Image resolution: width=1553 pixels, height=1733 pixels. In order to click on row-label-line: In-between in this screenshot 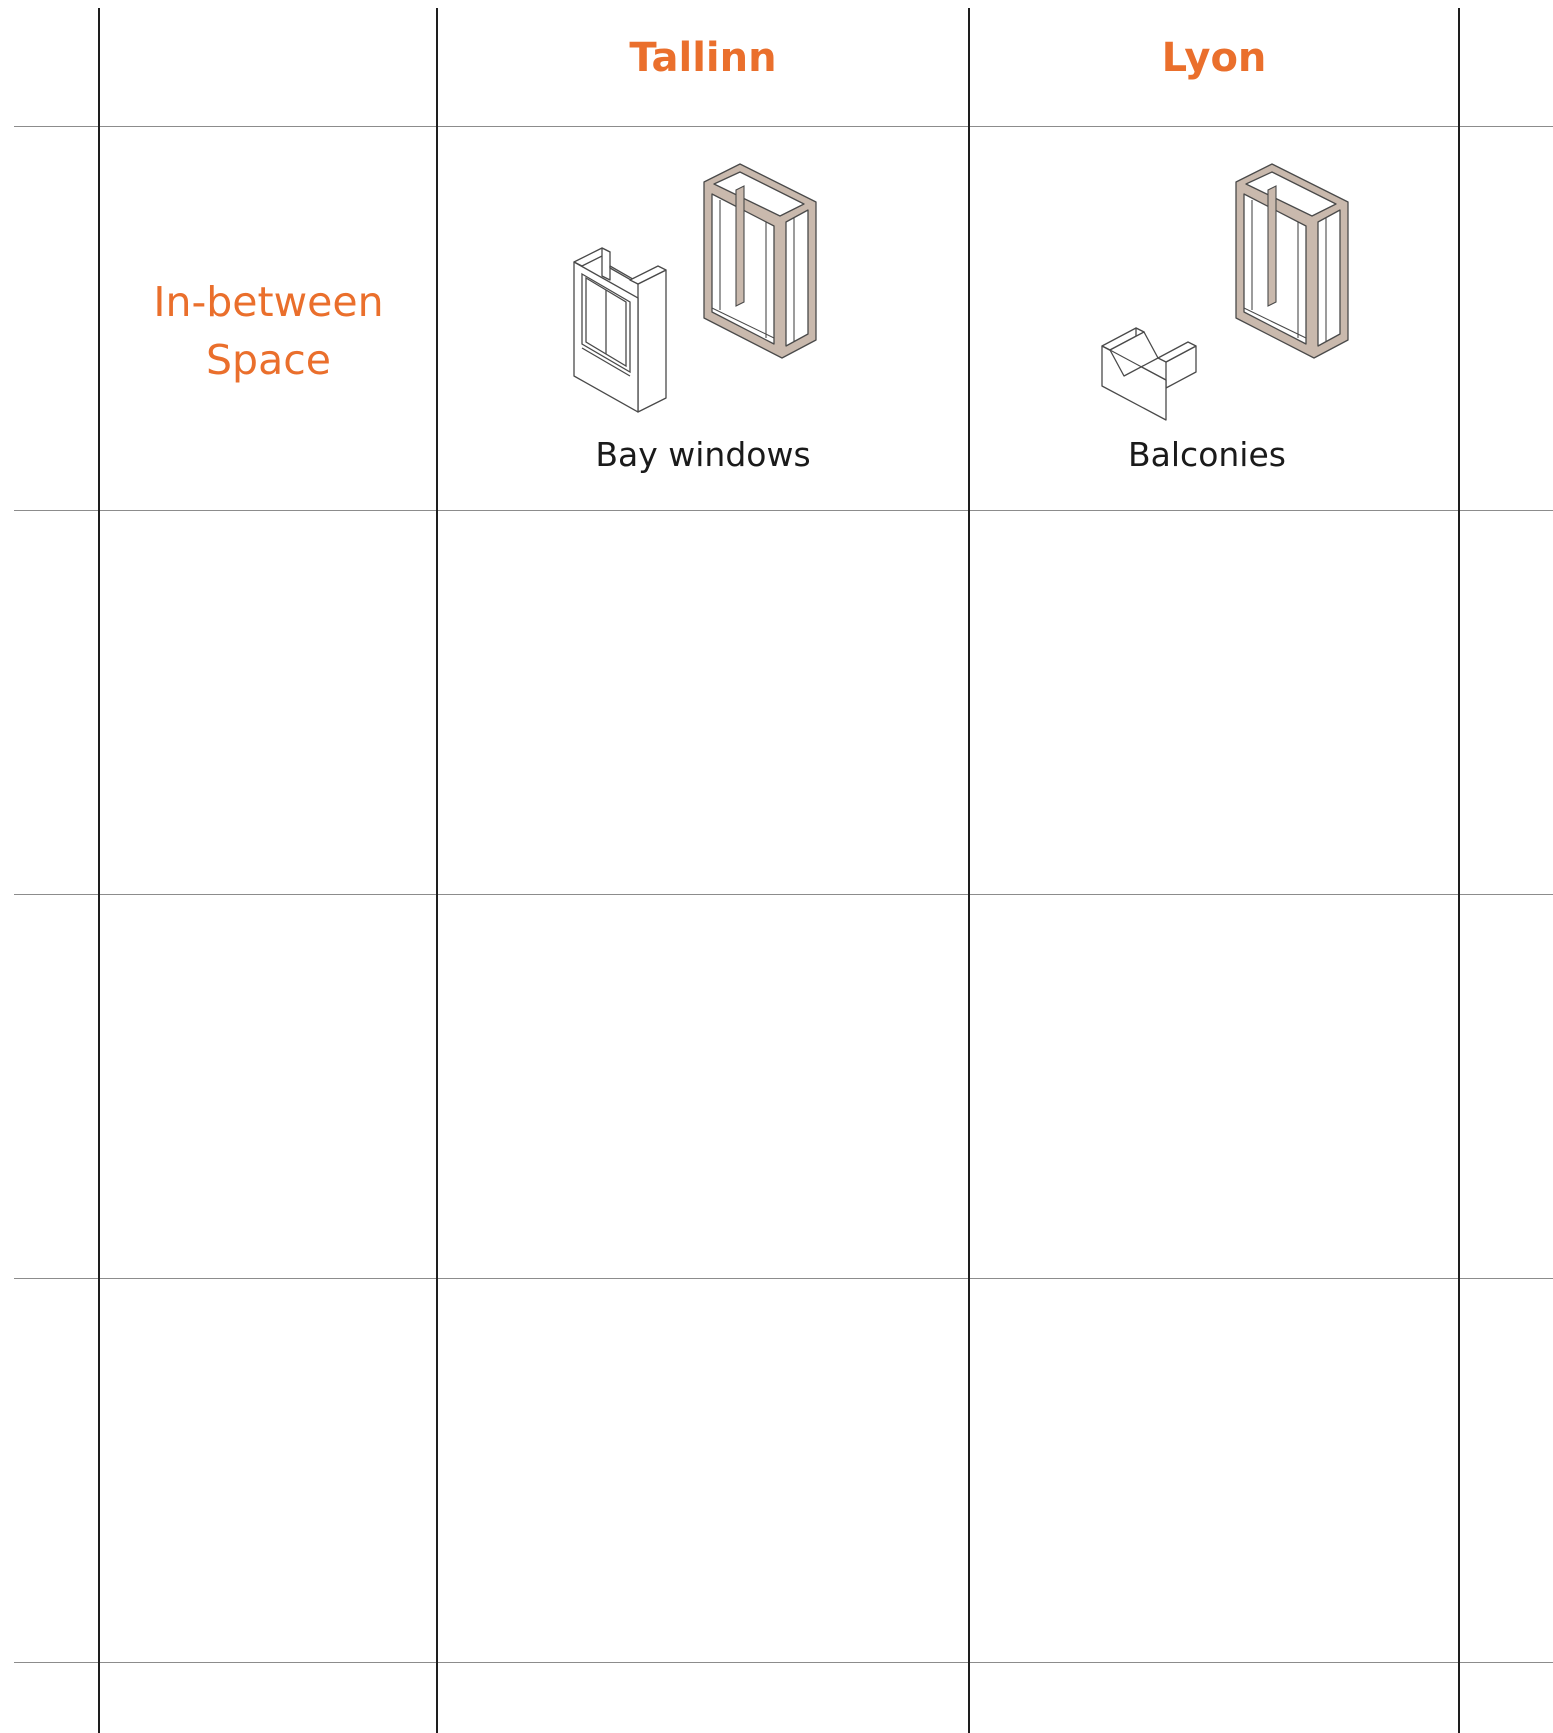, I will do `click(268, 302)`.